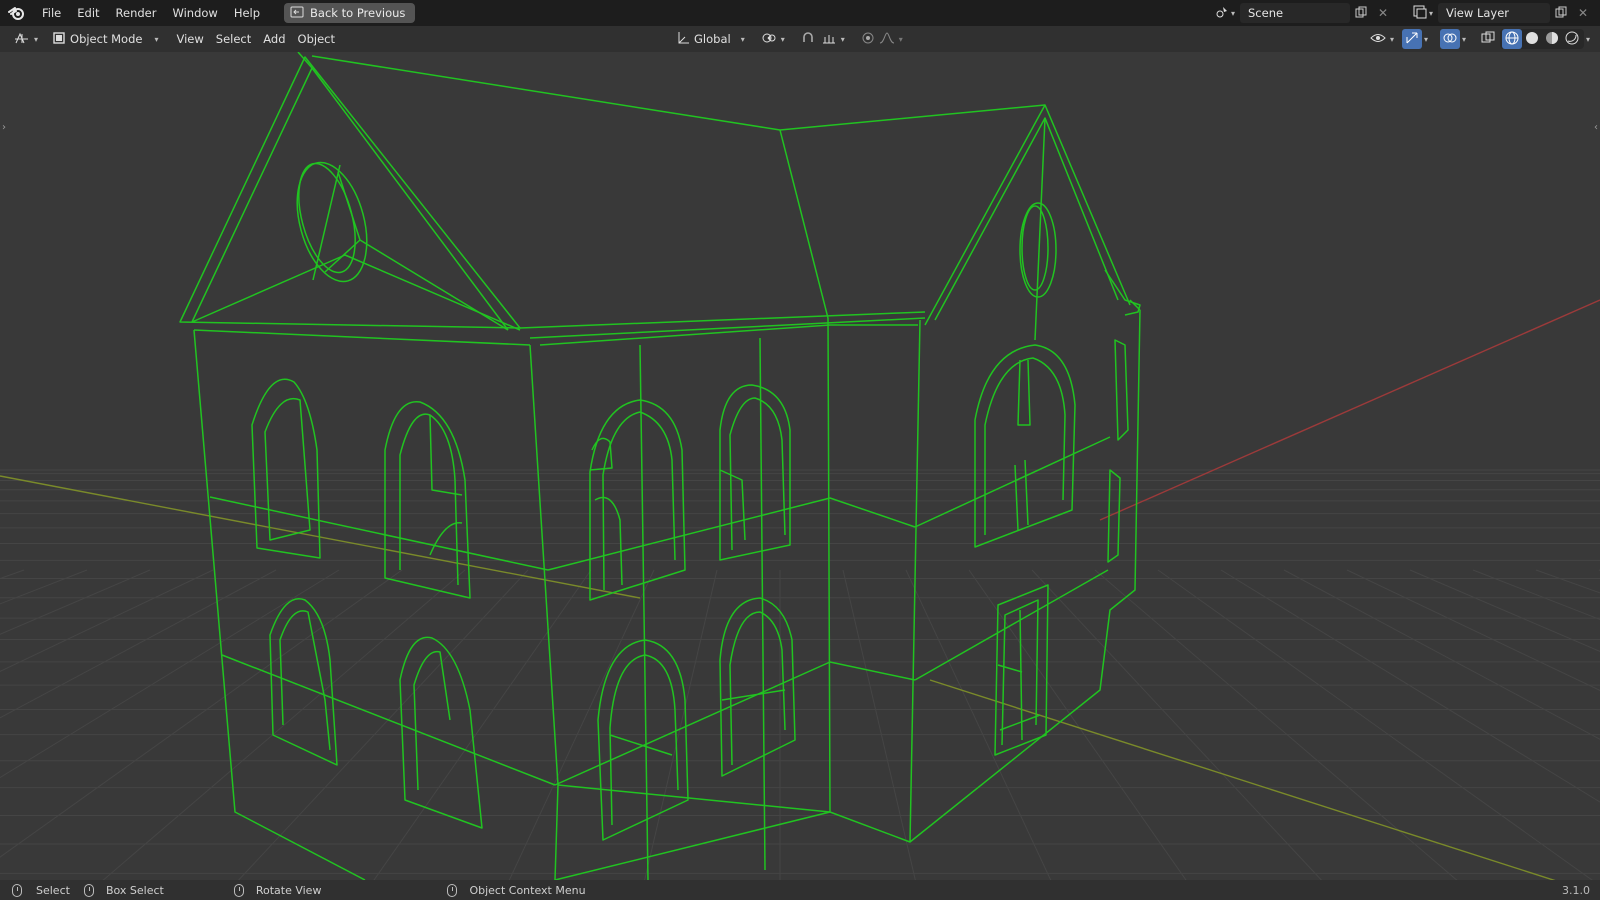 The height and width of the screenshot is (900, 1600). I want to click on xray-icon, so click(1488, 39).